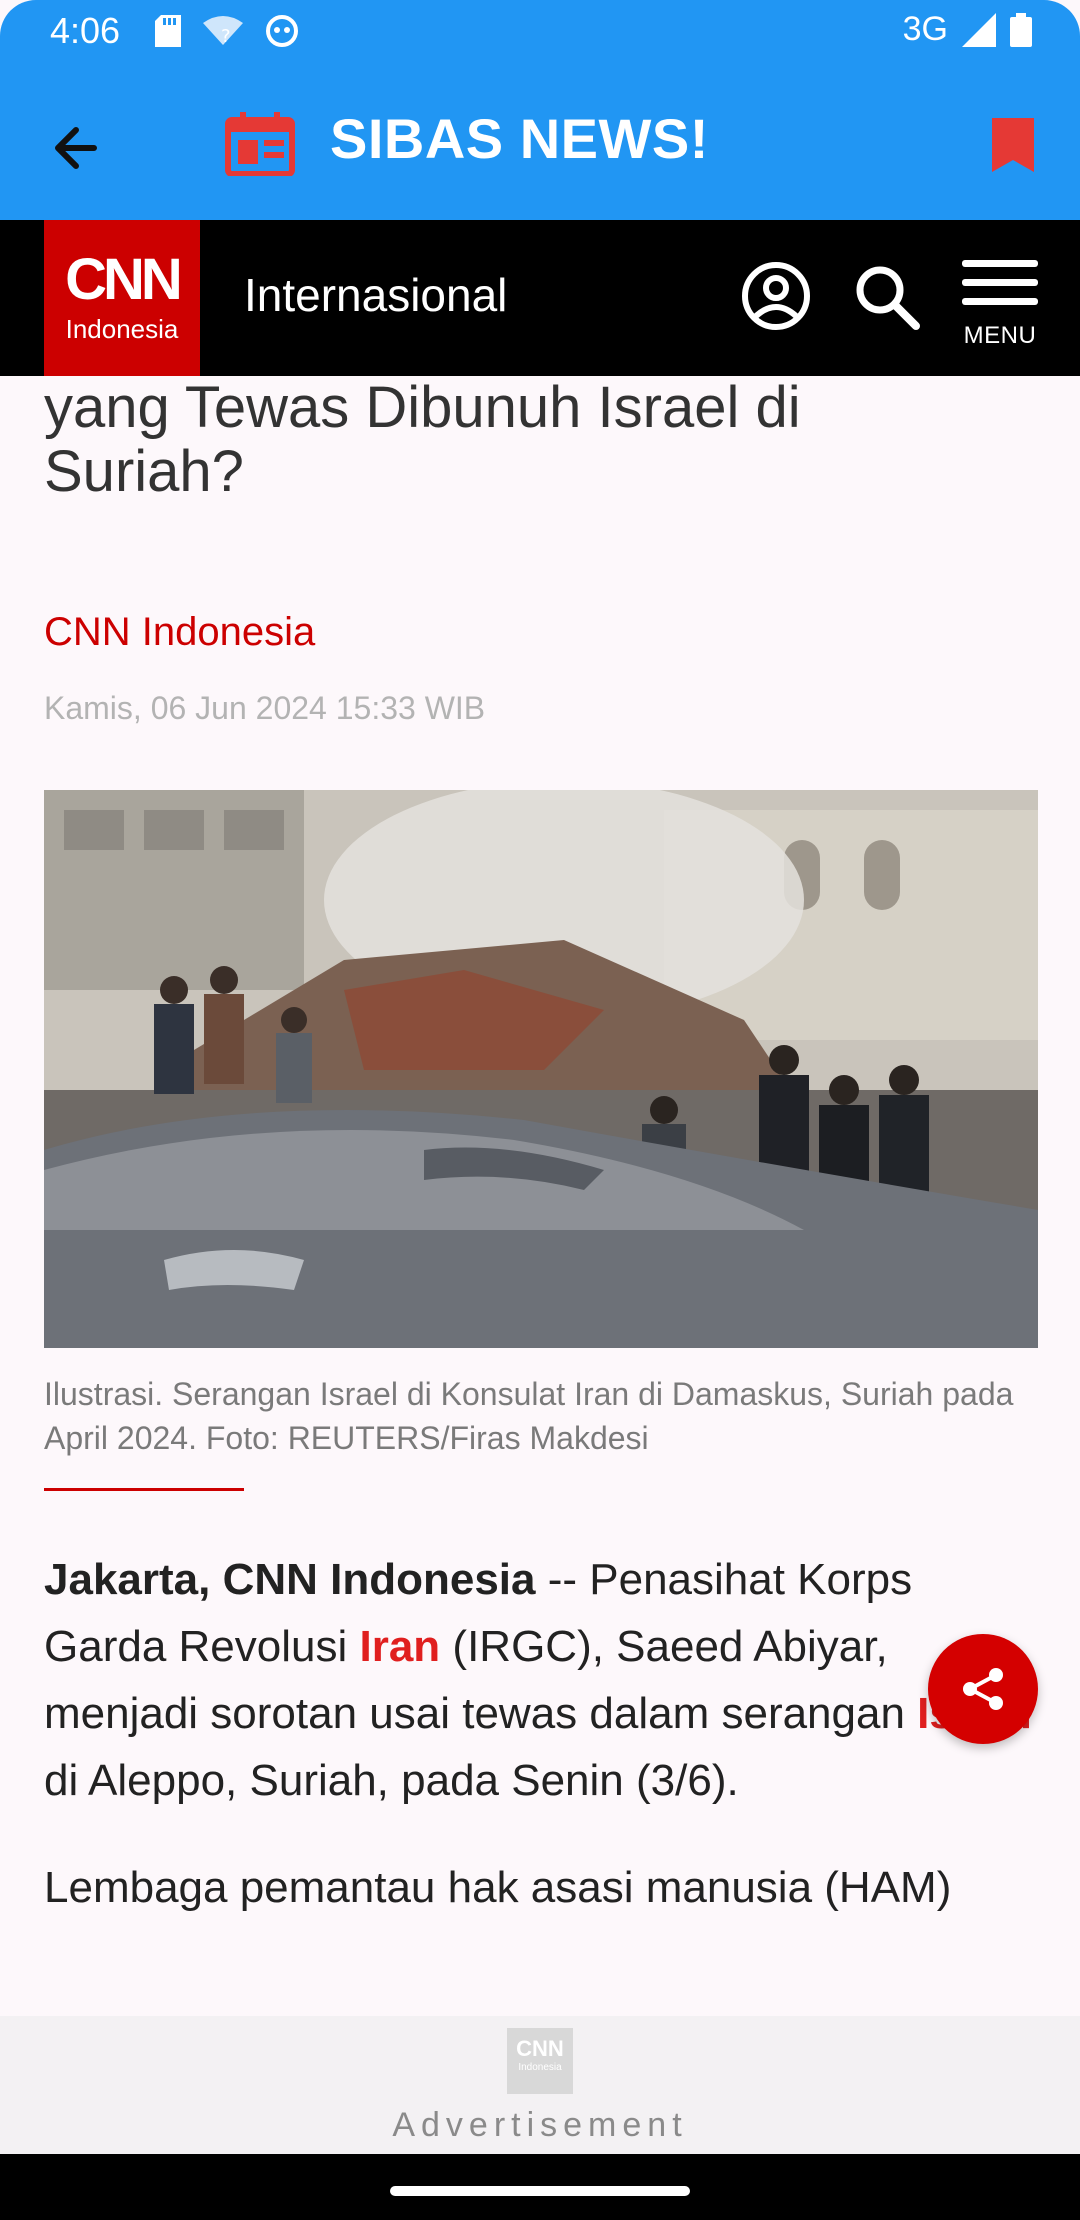  Describe the element at coordinates (1000, 335) in the screenshot. I see `menu-label: MENU` at that location.